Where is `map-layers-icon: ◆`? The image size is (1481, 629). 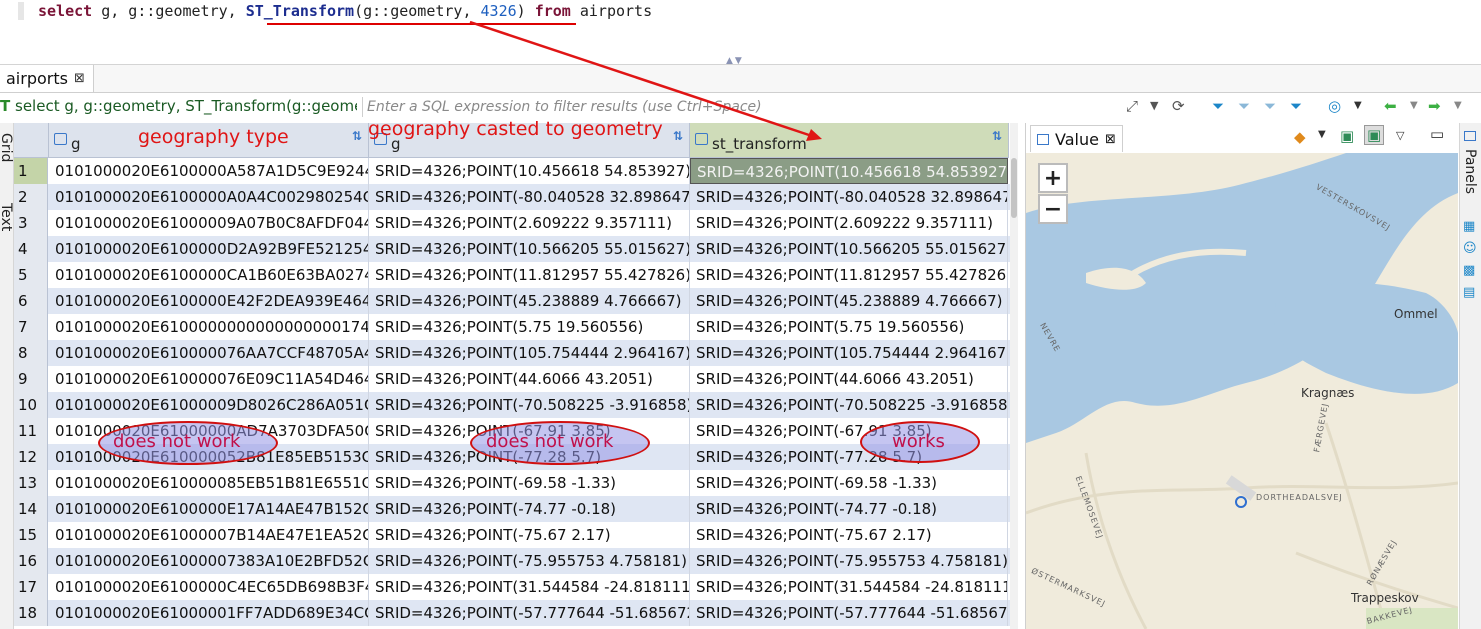 map-layers-icon: ◆ is located at coordinates (1300, 137).